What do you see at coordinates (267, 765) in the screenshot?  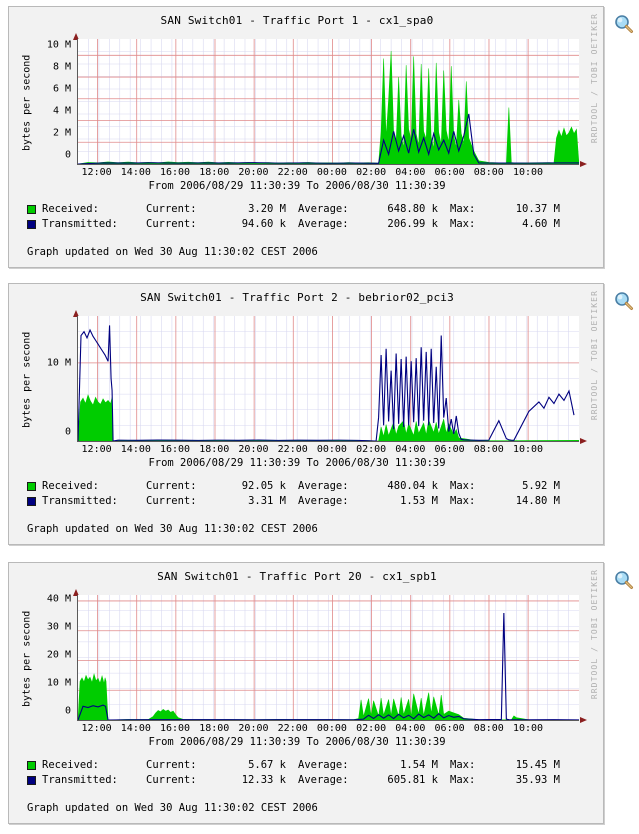 I see `legend-current-value: 5.67 k` at bounding box center [267, 765].